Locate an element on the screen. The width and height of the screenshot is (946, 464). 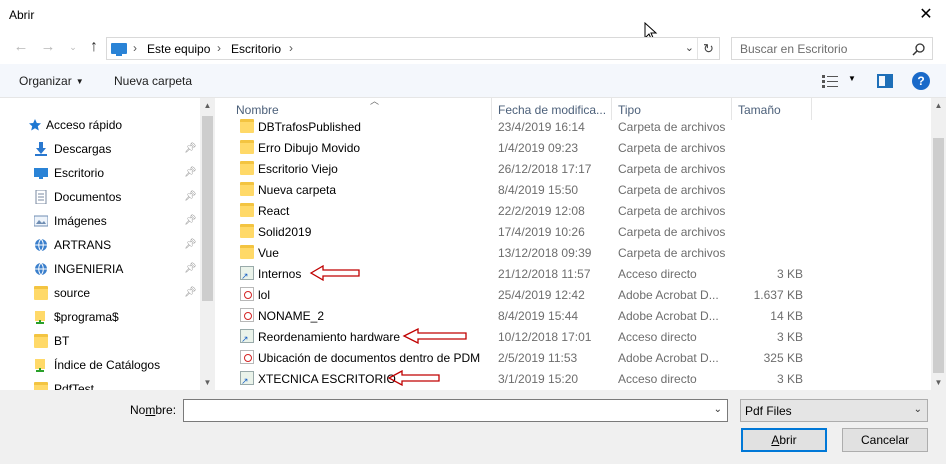
view-details-icon is located at coordinates (830, 81).